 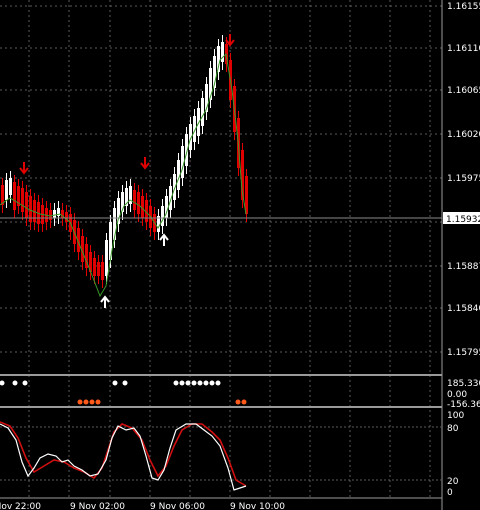 I want to click on current-price-value: 1.15932, so click(x=463, y=220).